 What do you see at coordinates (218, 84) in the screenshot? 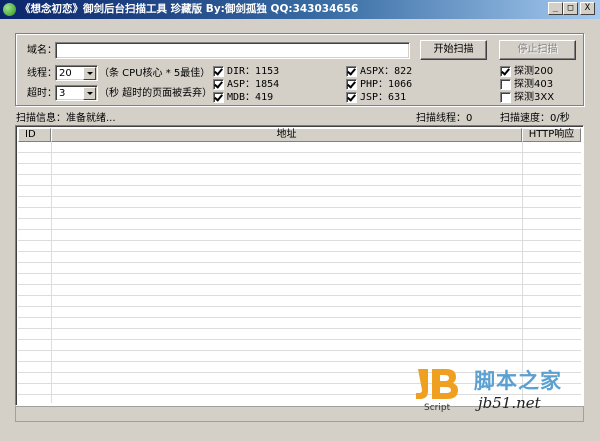
I see `dict-asp-checkbox` at bounding box center [218, 84].